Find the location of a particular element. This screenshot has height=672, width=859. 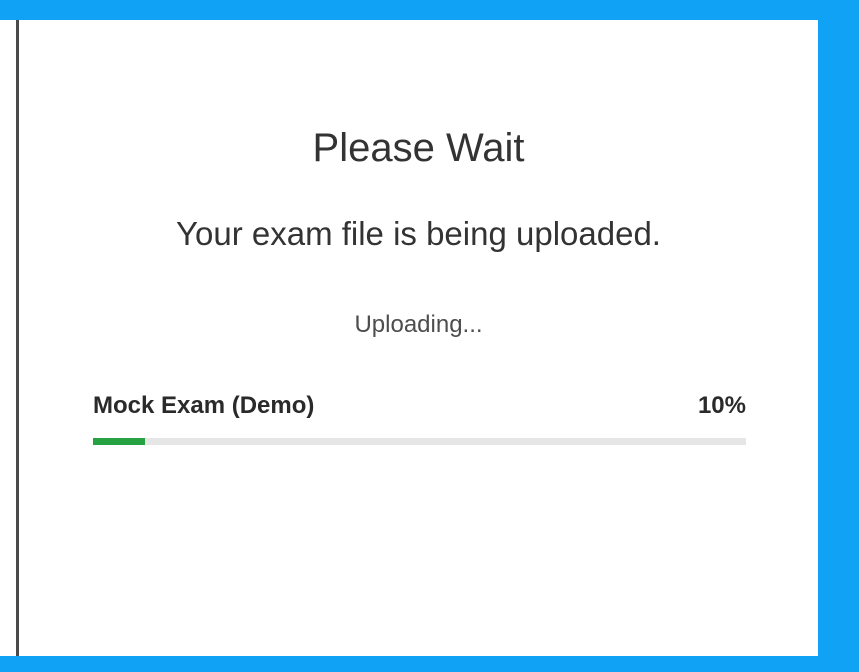

window-frame-top is located at coordinates (429, 10).